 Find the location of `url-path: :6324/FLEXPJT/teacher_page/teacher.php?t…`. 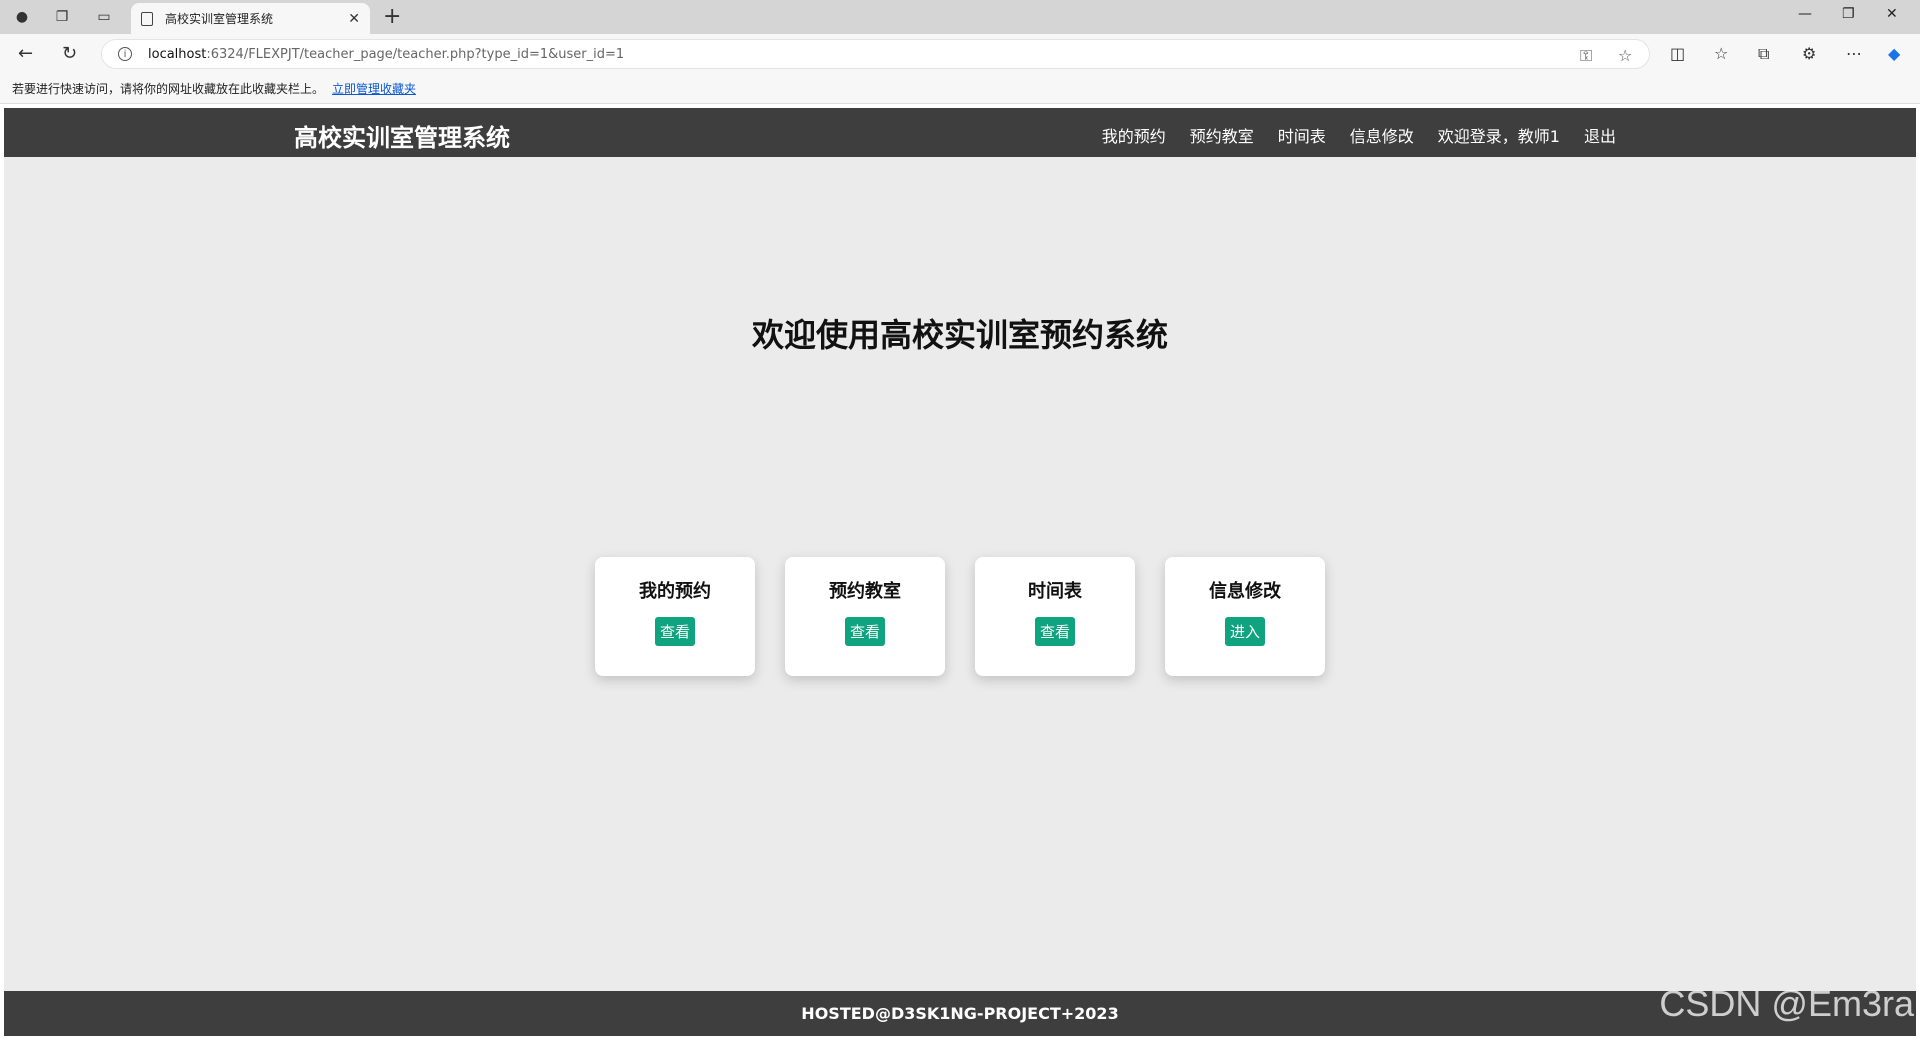

url-path: :6324/FLEXPJT/teacher_page/teacher.php?t… is located at coordinates (415, 54).